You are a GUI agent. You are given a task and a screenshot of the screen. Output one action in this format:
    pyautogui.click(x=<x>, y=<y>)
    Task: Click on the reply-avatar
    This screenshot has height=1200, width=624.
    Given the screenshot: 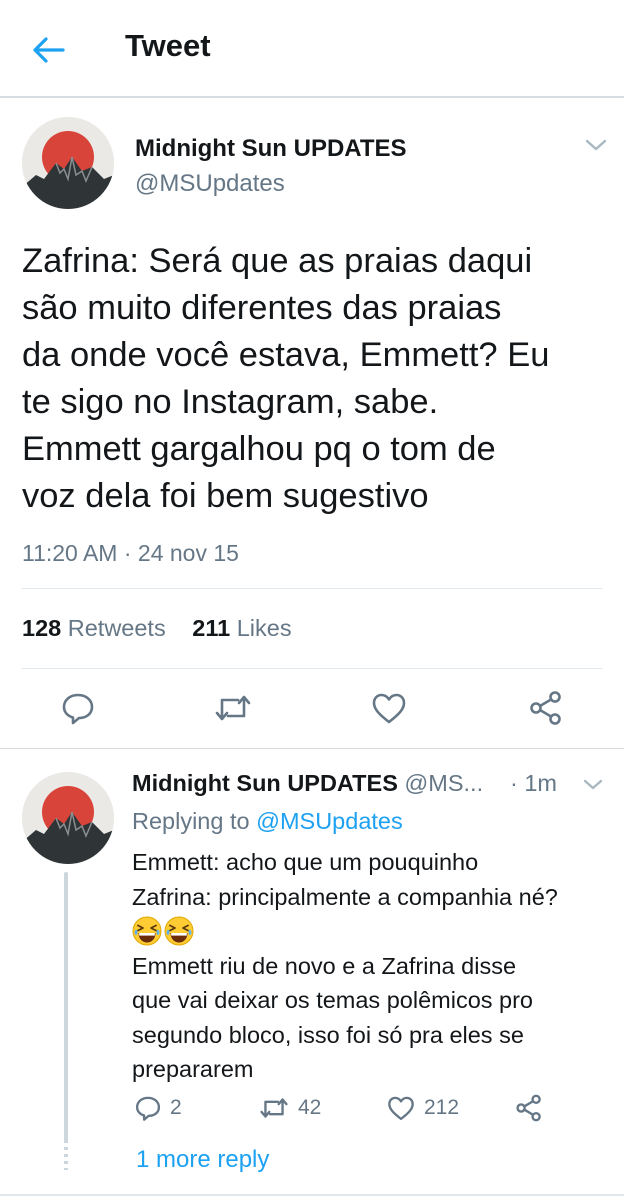 What is the action you would take?
    pyautogui.click(x=68, y=818)
    